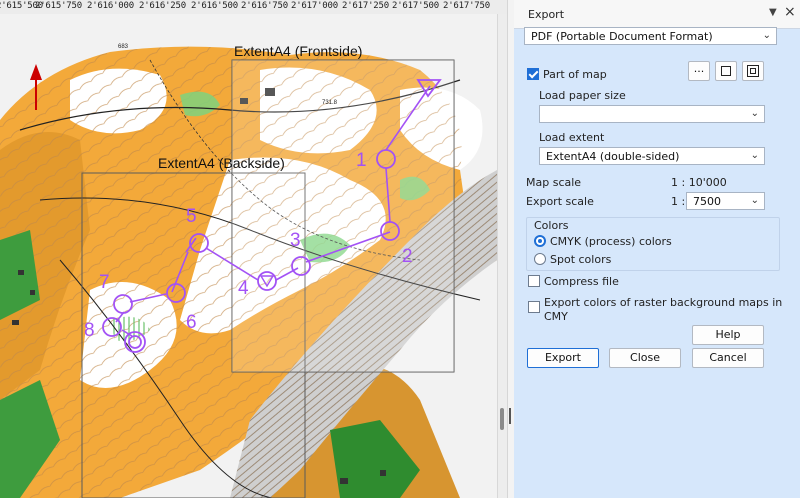 This screenshot has height=498, width=800. What do you see at coordinates (790, 12) in the screenshot?
I see `panel-close-icon: ×` at bounding box center [790, 12].